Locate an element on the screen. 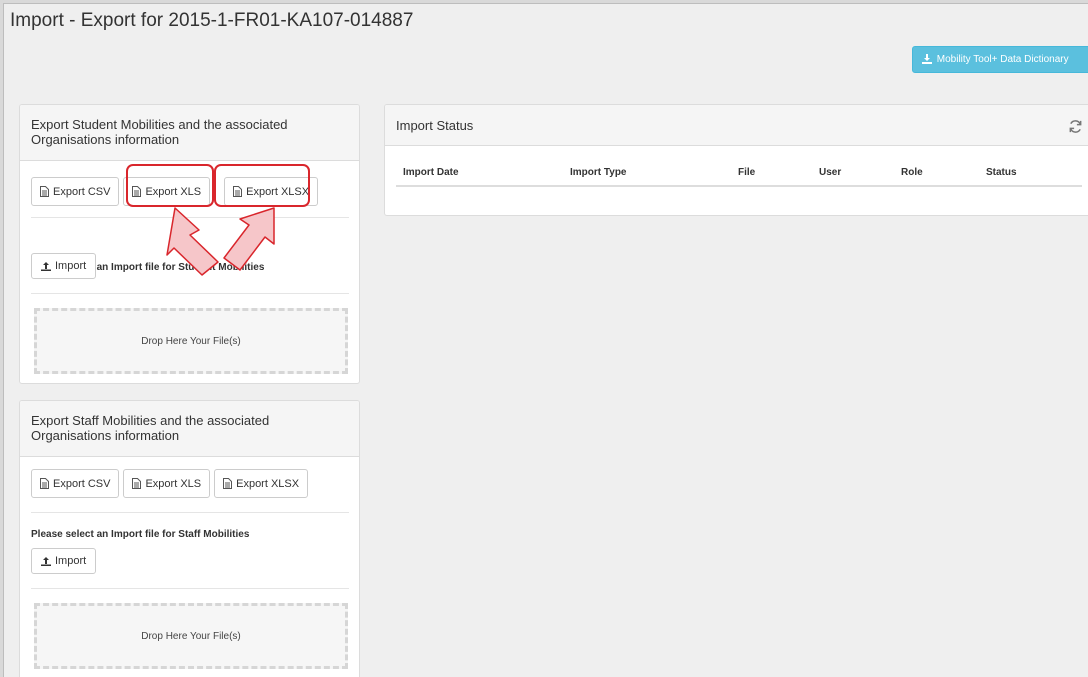 Image resolution: width=1088 pixels, height=677 pixels. staff-export-xlsx-button: Export XLSX is located at coordinates (261, 483).